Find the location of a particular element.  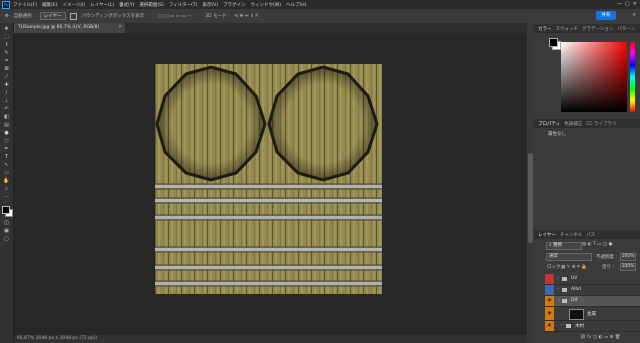

opacity-input: 100% is located at coordinates (628, 257).